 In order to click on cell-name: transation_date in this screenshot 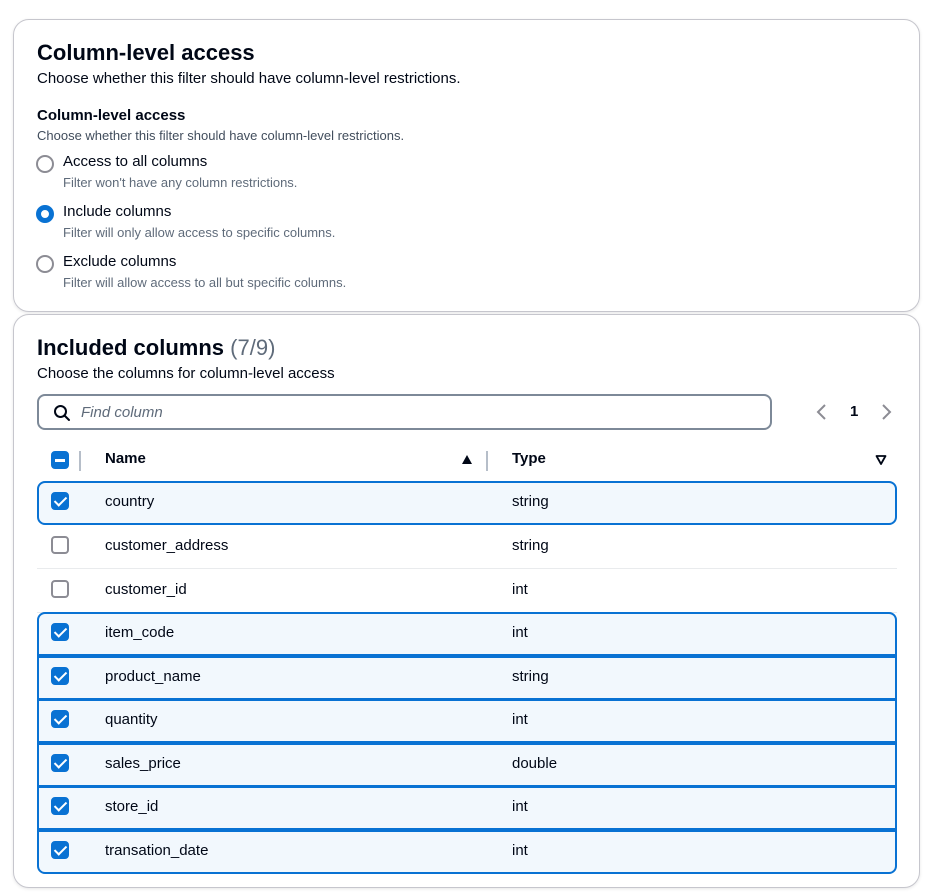, I will do `click(157, 850)`.